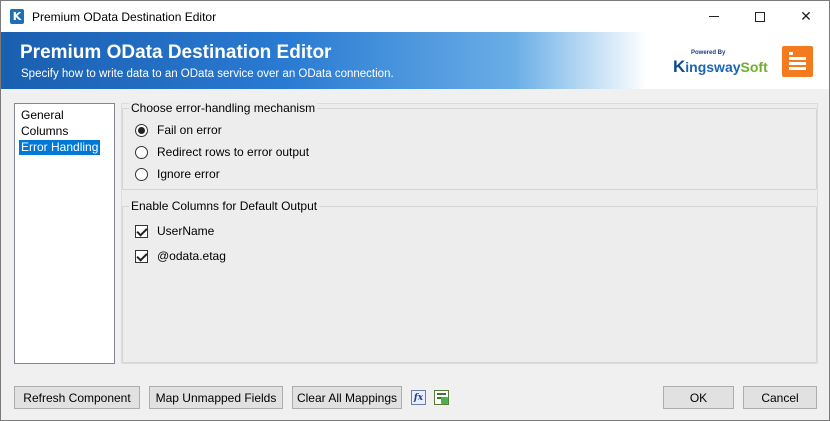 This screenshot has width=830, height=421. I want to click on map-unmapped-fields-button: Map Unmapped Fields, so click(216, 397).